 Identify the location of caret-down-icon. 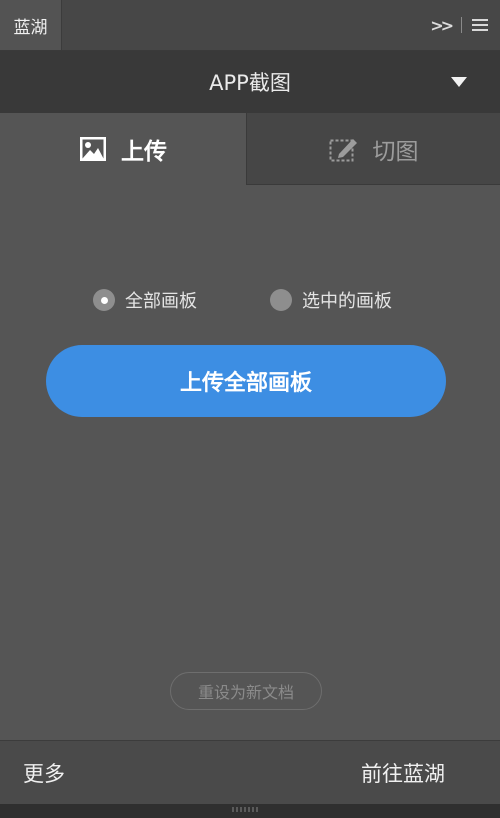
(459, 82).